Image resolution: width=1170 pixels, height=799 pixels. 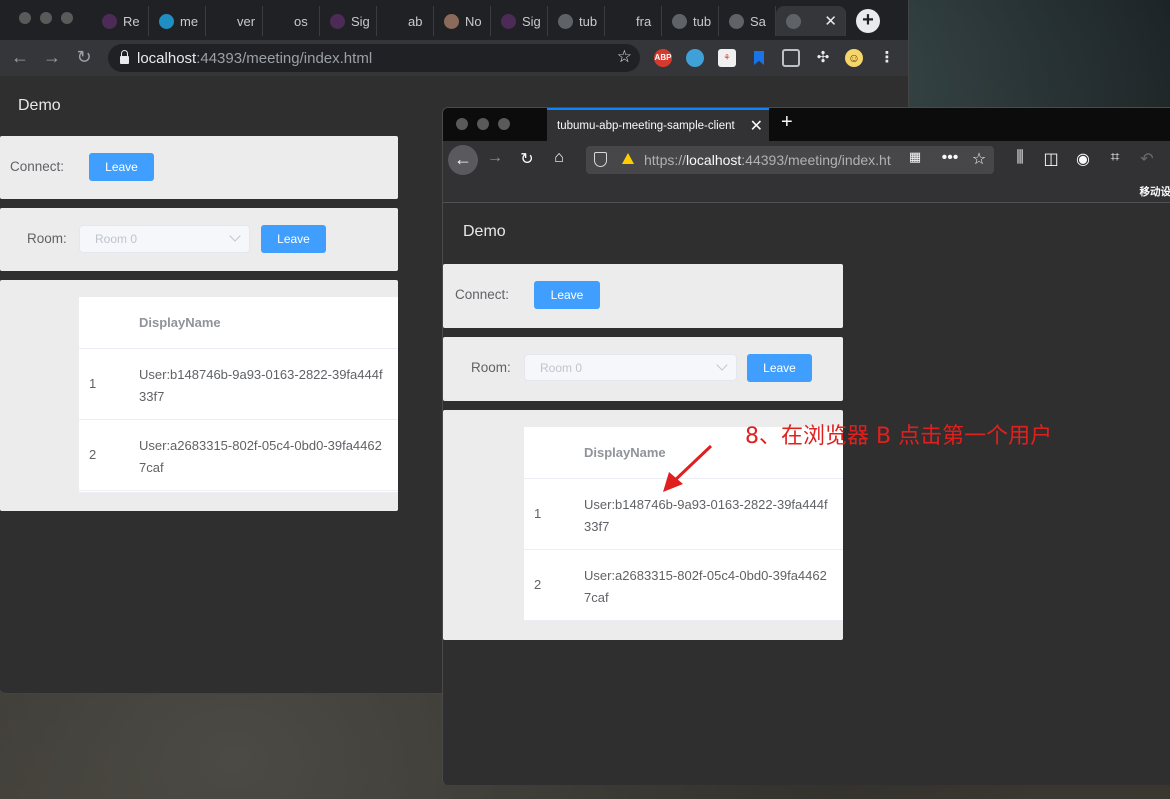 I want to click on connect-card: Connect: Leave, so click(x=643, y=296).